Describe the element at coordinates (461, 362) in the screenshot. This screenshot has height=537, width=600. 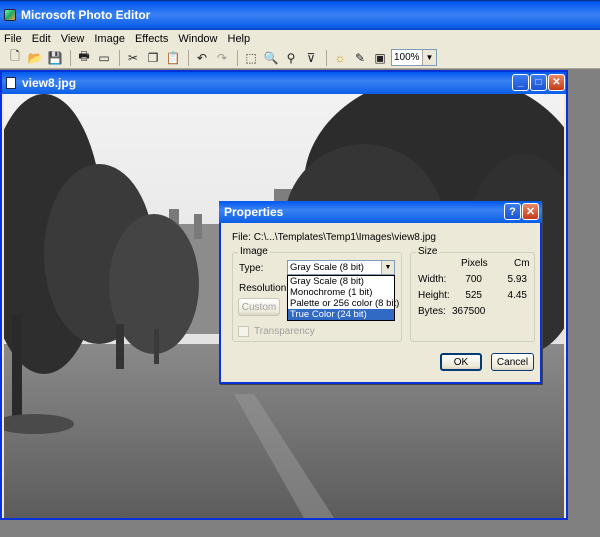
I see `ok-button: OK` at that location.